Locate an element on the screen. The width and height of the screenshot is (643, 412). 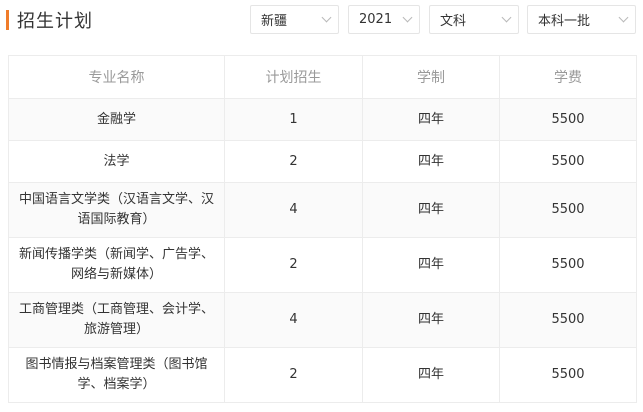
column-header-plan: 计划招生 is located at coordinates (293, 77).